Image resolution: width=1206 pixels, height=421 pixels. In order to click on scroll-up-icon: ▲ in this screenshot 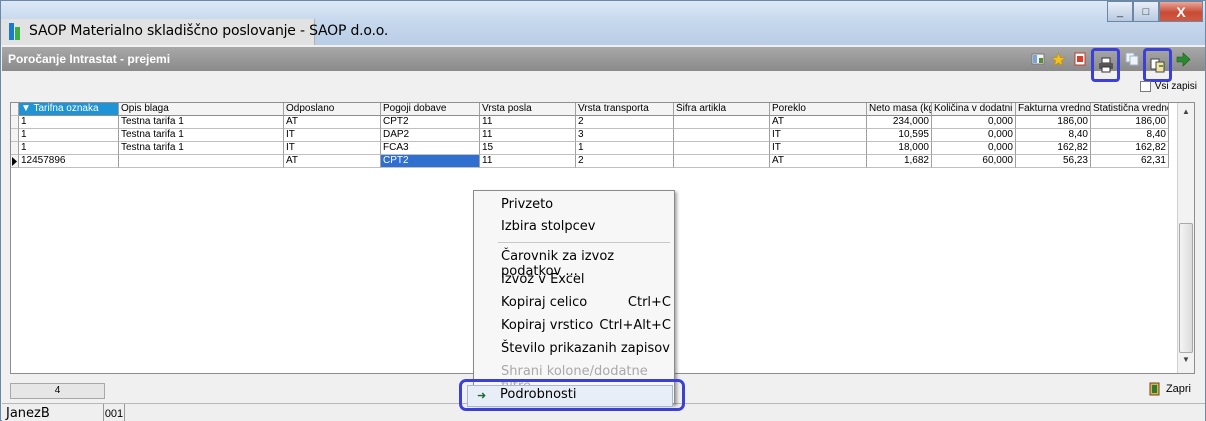, I will do `click(1186, 111)`.